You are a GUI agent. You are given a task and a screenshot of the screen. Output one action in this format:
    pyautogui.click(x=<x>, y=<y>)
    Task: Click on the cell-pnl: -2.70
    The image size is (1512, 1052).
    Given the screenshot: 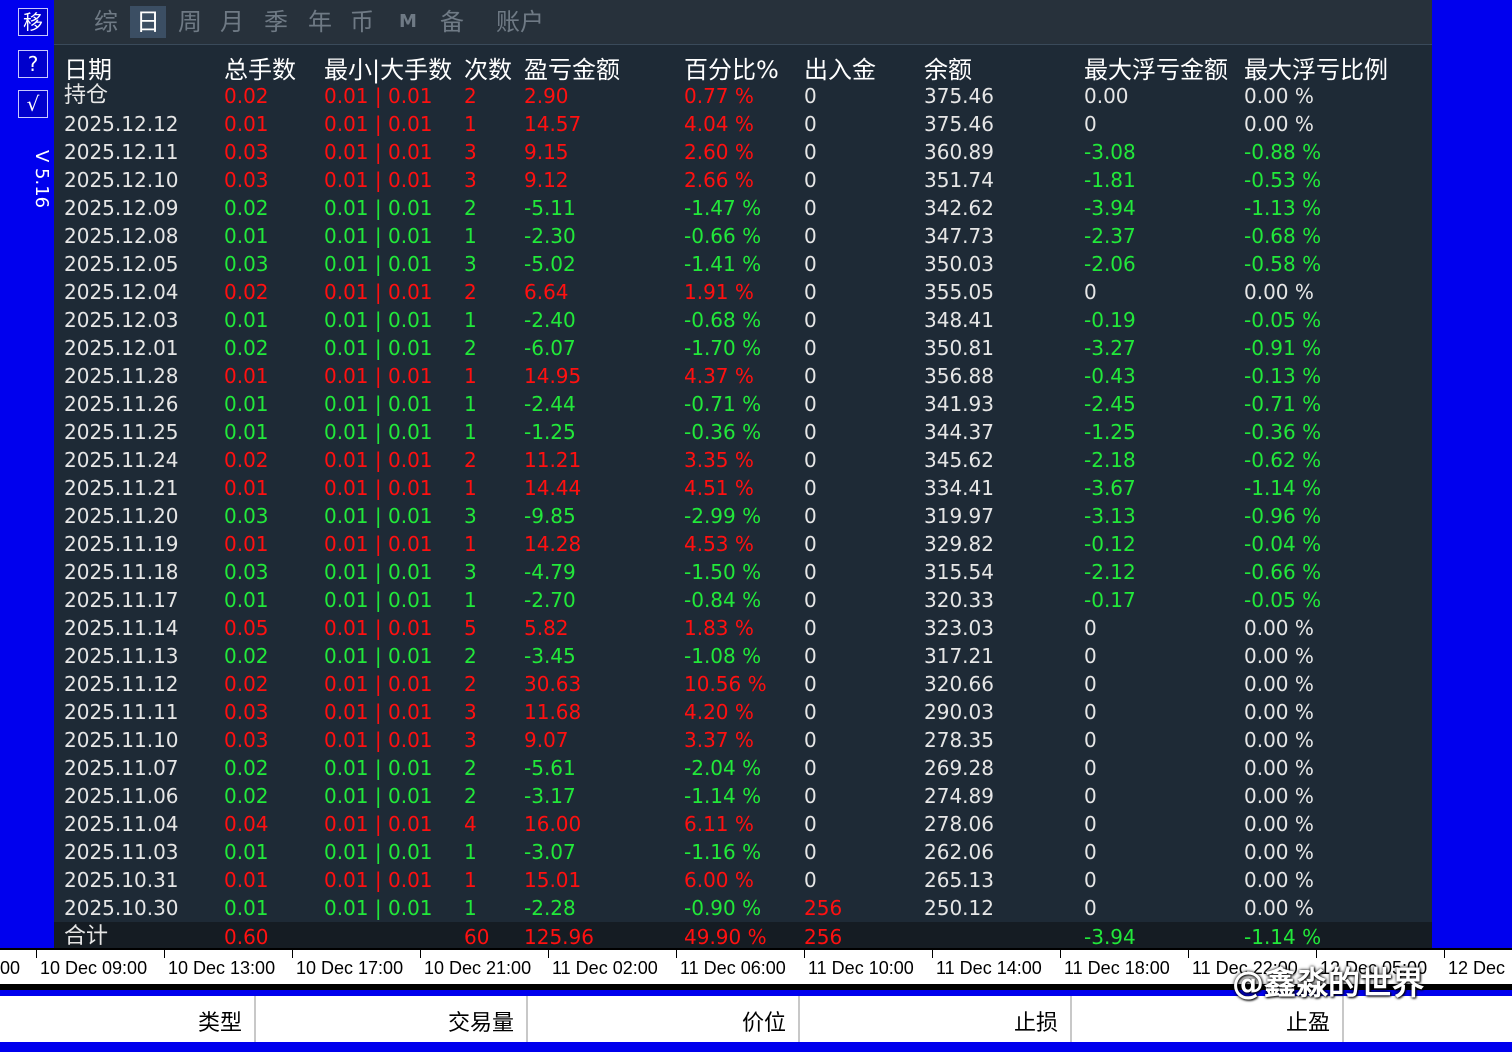 What is the action you would take?
    pyautogui.click(x=550, y=600)
    